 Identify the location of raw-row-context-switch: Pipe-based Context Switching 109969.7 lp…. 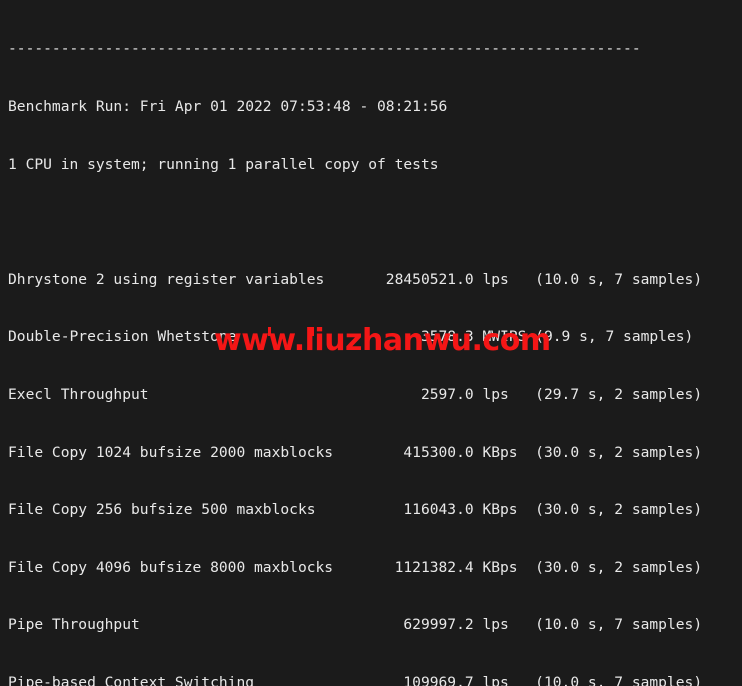
(355, 679).